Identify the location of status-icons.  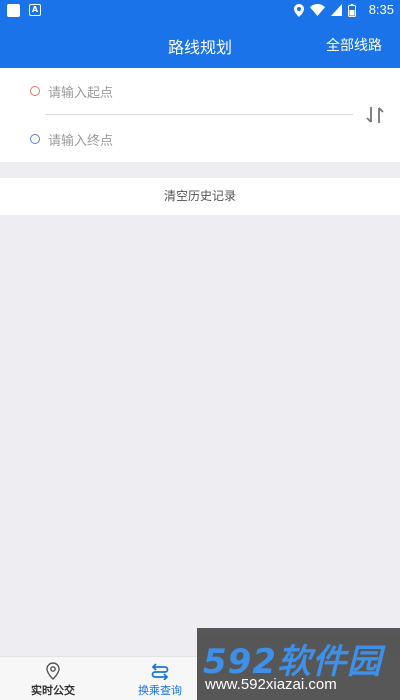
(325, 10).